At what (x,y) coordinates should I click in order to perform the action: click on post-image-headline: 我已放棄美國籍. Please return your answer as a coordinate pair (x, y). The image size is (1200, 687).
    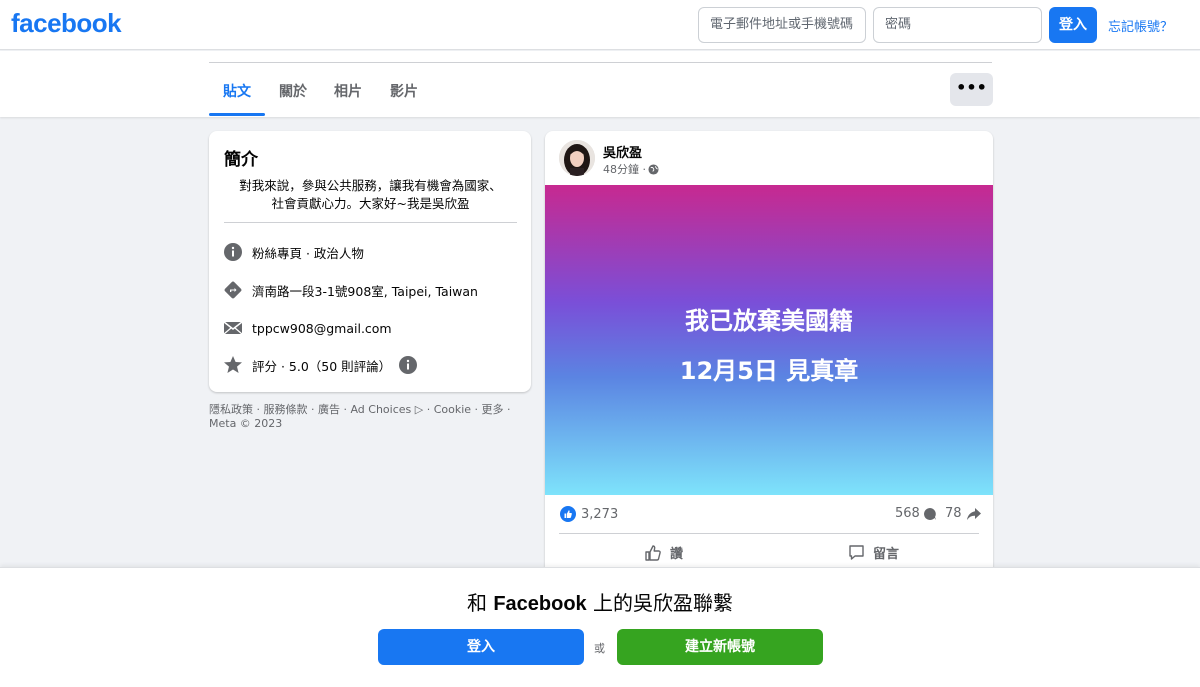
    Looking at the image, I should click on (769, 321).